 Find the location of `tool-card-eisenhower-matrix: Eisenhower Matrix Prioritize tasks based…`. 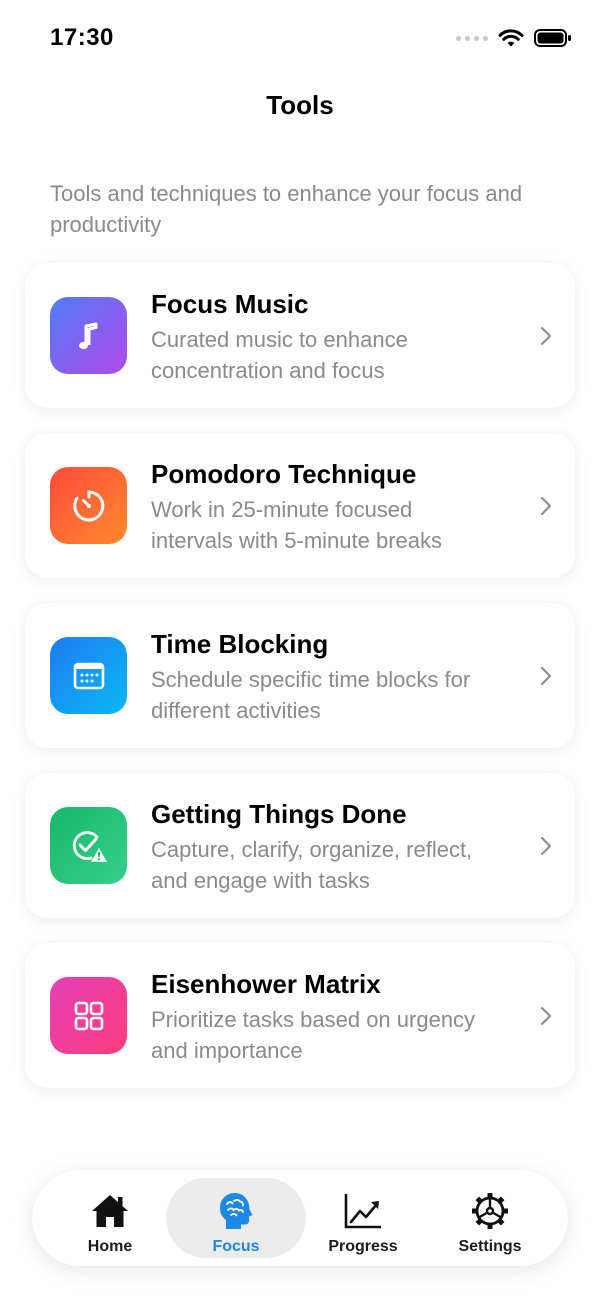

tool-card-eisenhower-matrix: Eisenhower Matrix Prioritize tasks based… is located at coordinates (300, 1015).